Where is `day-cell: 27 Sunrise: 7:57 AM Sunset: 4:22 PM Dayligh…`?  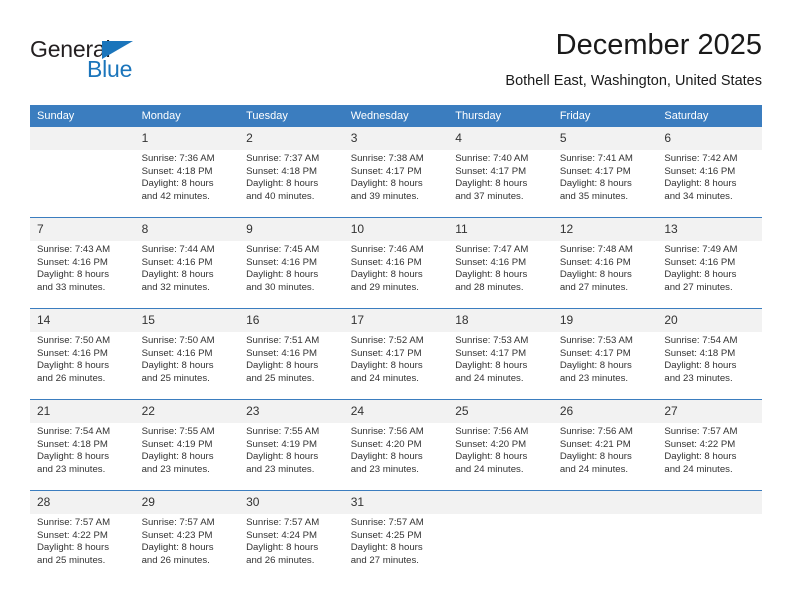 day-cell: 27 Sunrise: 7:57 AM Sunset: 4:22 PM Dayligh… is located at coordinates (709, 445).